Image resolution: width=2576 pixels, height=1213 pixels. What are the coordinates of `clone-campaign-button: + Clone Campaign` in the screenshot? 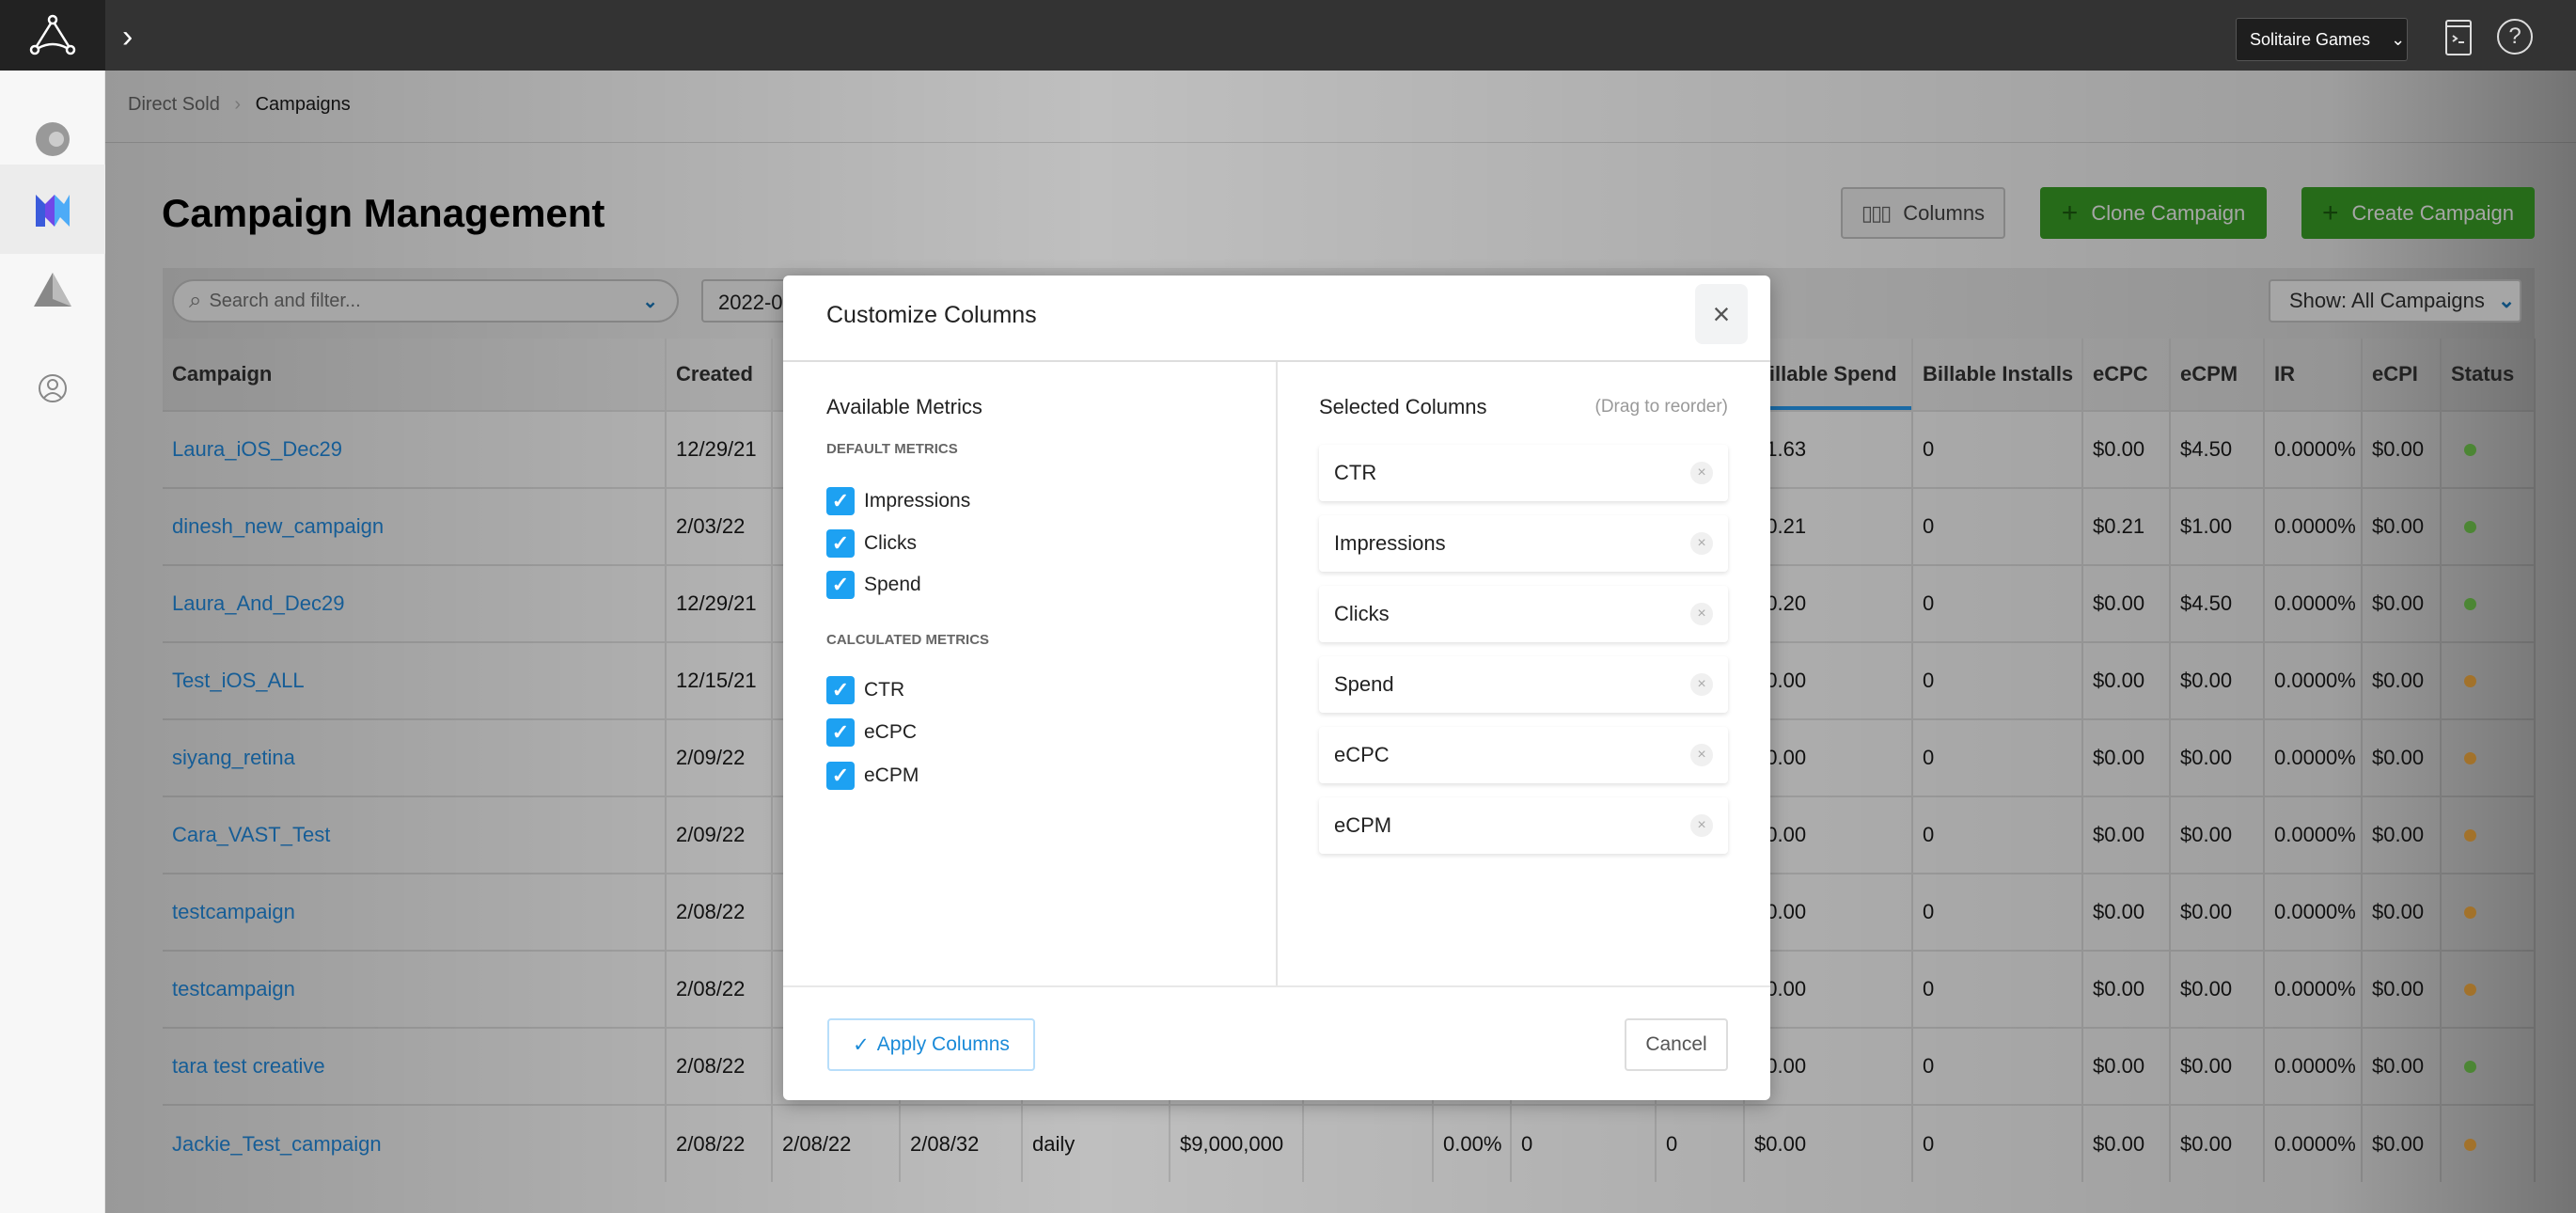 It's located at (2153, 213).